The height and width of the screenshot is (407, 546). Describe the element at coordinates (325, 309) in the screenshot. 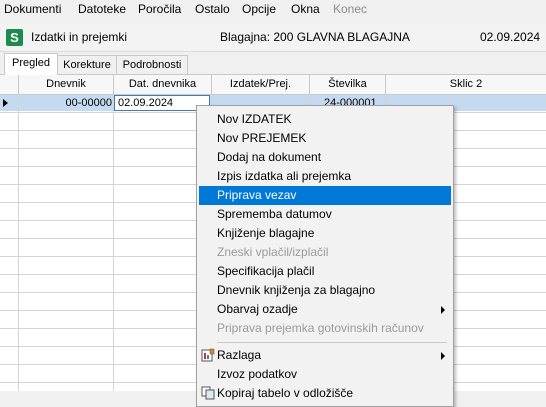

I see `menu-item-obarvaj-ozadje: Obarvaj ozadje` at that location.